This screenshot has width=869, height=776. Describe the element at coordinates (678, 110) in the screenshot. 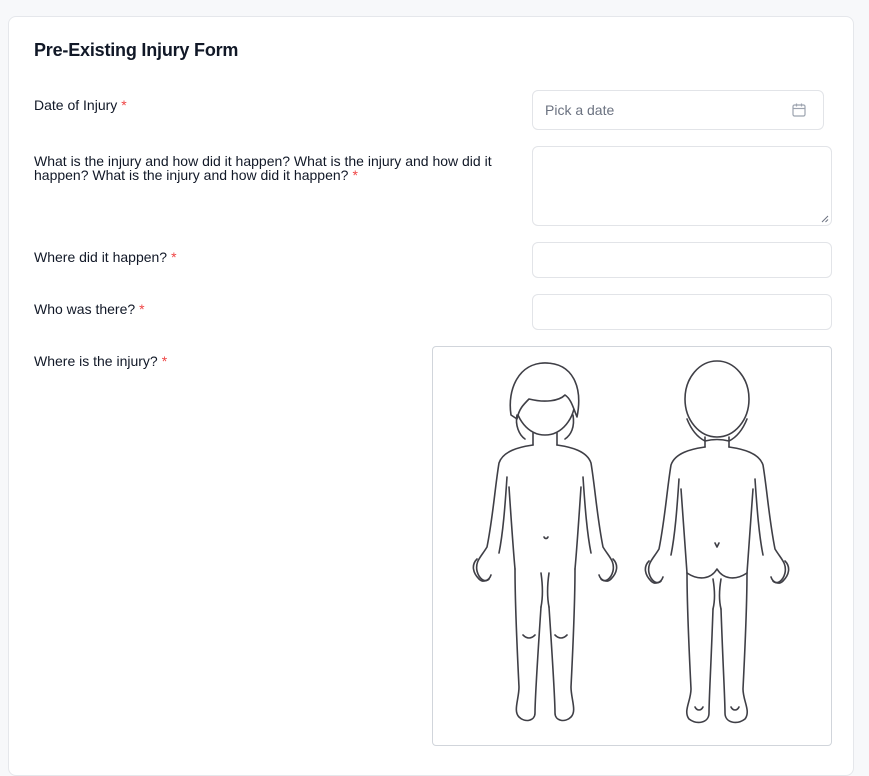

I see `date-of-injury-picker: Pick a date` at that location.